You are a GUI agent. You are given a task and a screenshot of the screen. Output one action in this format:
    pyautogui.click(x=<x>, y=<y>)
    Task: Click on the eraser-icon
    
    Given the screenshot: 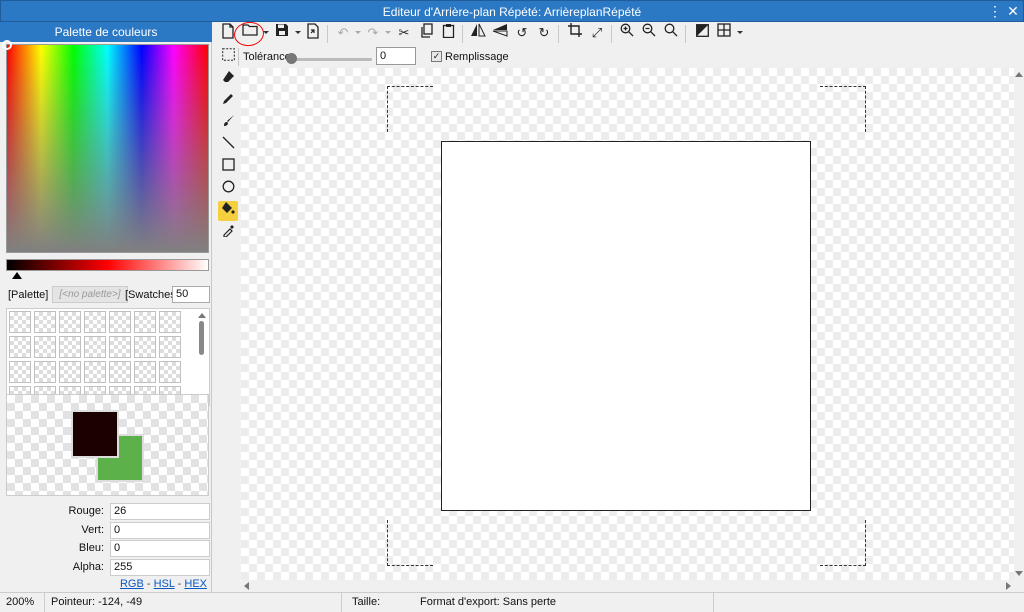 What is the action you would take?
    pyautogui.click(x=228, y=79)
    